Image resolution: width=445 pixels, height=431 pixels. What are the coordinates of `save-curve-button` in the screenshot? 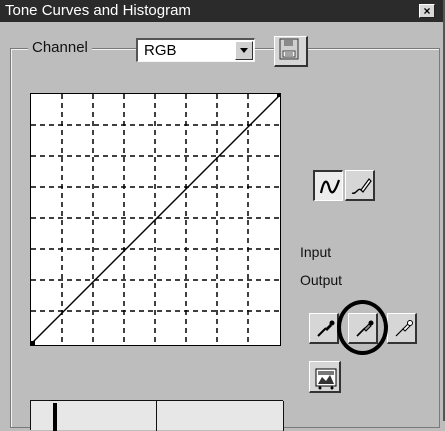 It's located at (291, 51).